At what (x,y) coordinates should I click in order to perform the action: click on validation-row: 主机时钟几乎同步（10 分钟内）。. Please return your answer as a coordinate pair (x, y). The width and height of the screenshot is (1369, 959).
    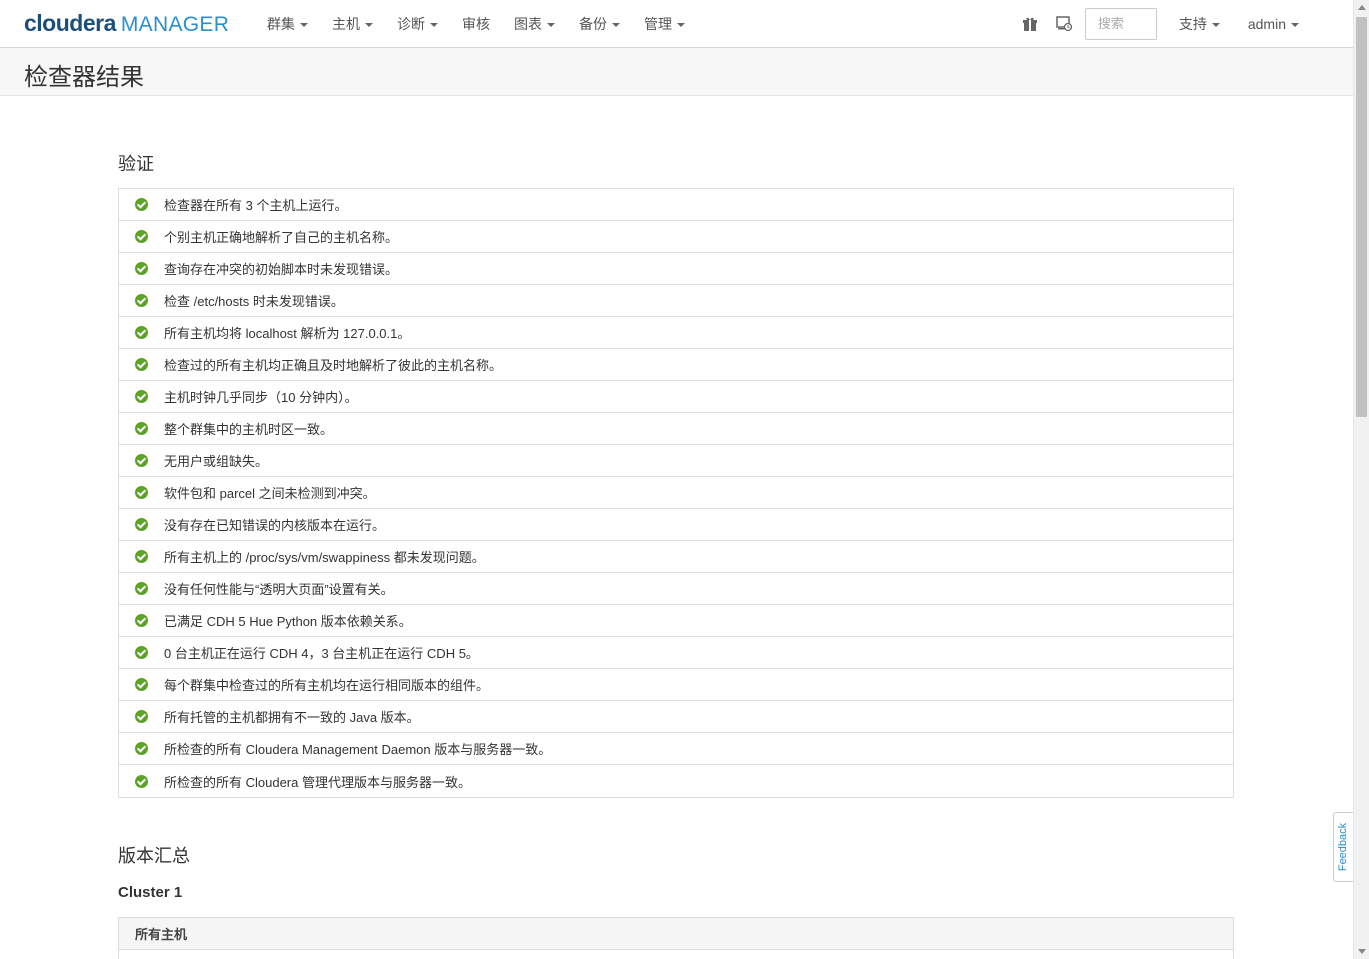
    Looking at the image, I should click on (676, 397).